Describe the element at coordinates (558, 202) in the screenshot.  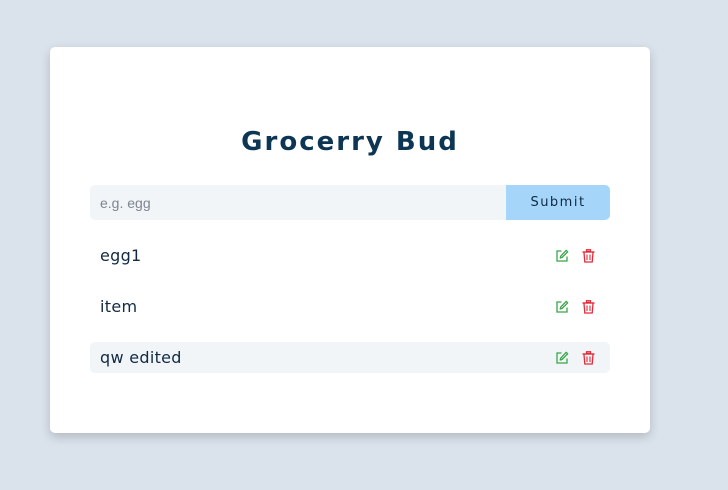
I see `submit-button: Submit` at that location.